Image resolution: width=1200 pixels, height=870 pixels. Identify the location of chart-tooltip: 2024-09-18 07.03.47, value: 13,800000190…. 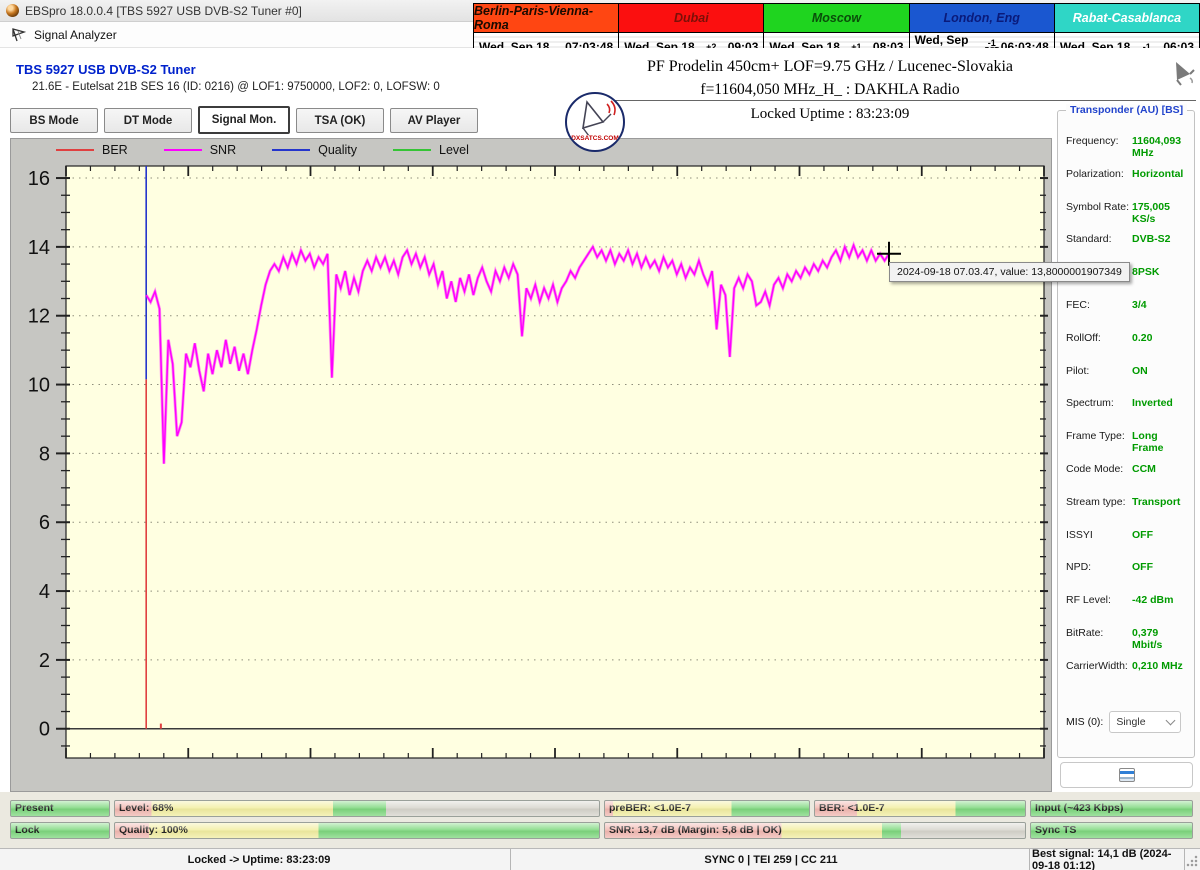
(1009, 272).